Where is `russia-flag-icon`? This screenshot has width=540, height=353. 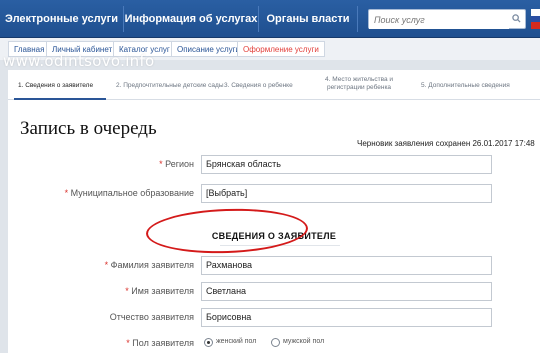
russia-flag-icon is located at coordinates (535, 19).